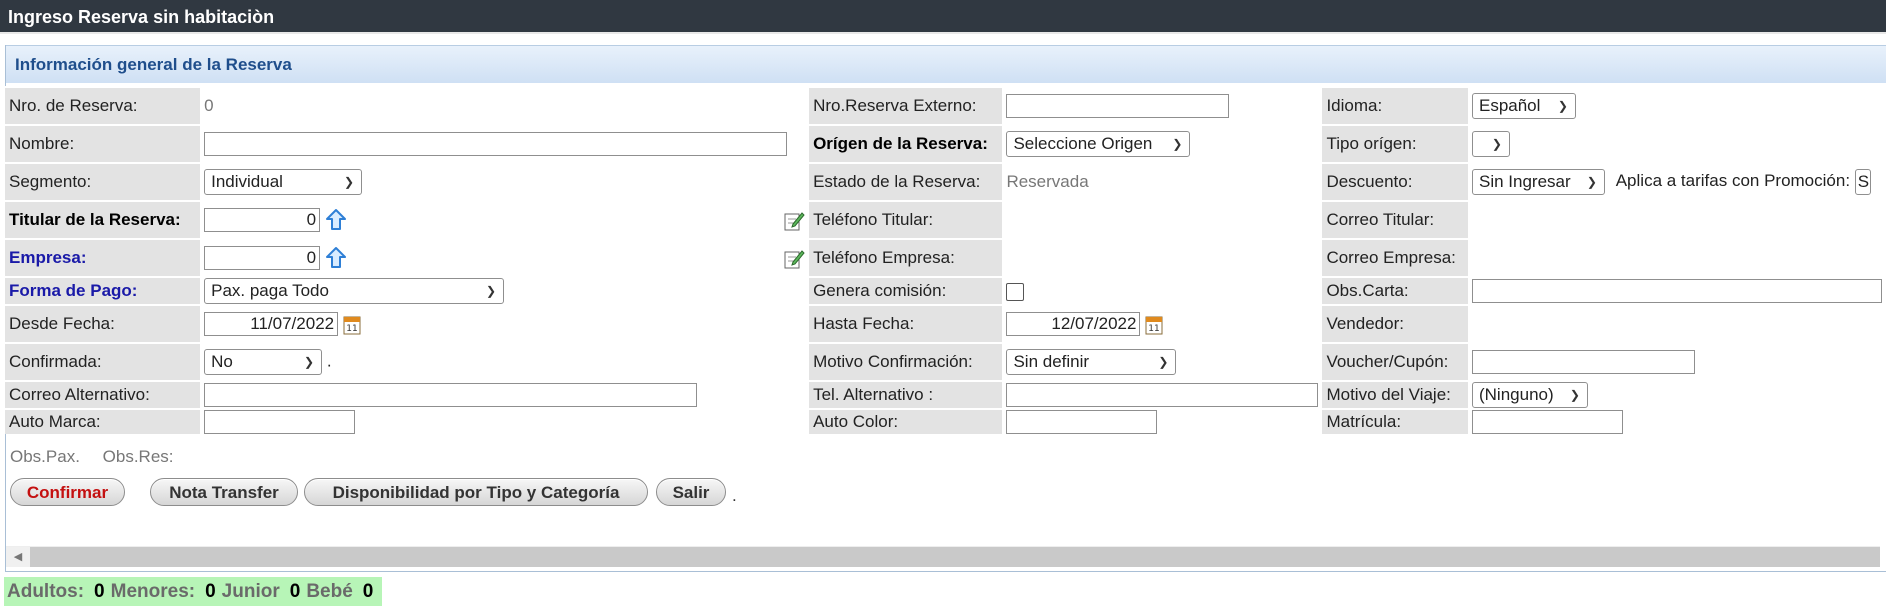  Describe the element at coordinates (210, 591) in the screenshot. I see `menores-count: 0` at that location.